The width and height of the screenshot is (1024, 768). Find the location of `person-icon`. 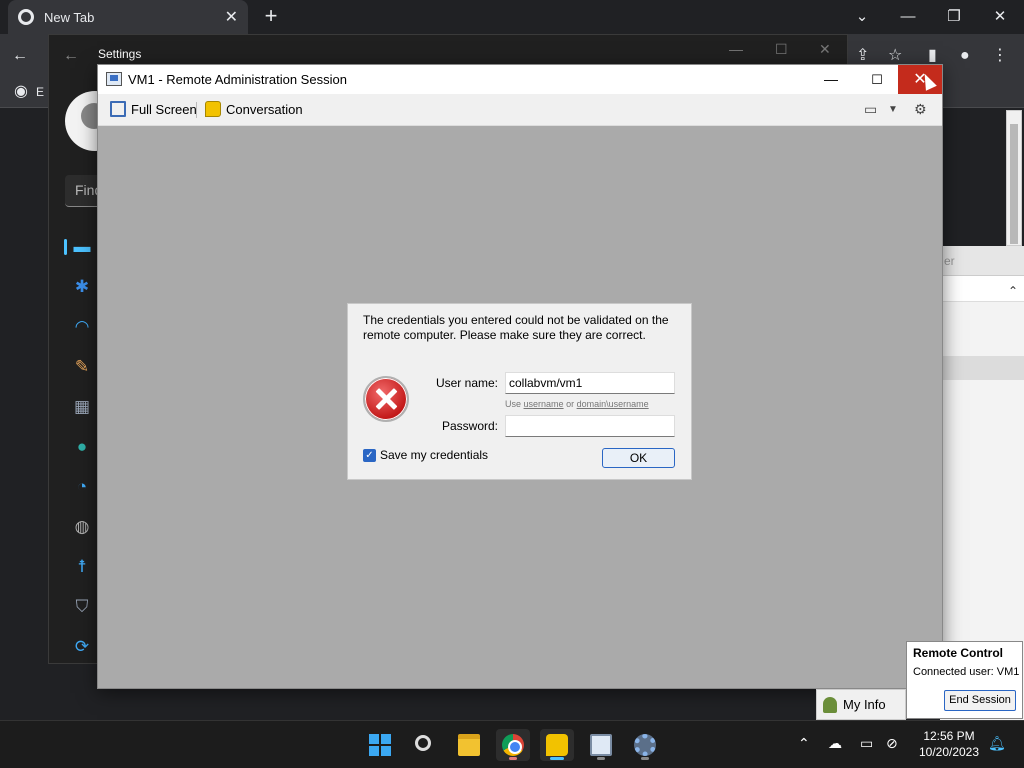

person-icon is located at coordinates (830, 704).